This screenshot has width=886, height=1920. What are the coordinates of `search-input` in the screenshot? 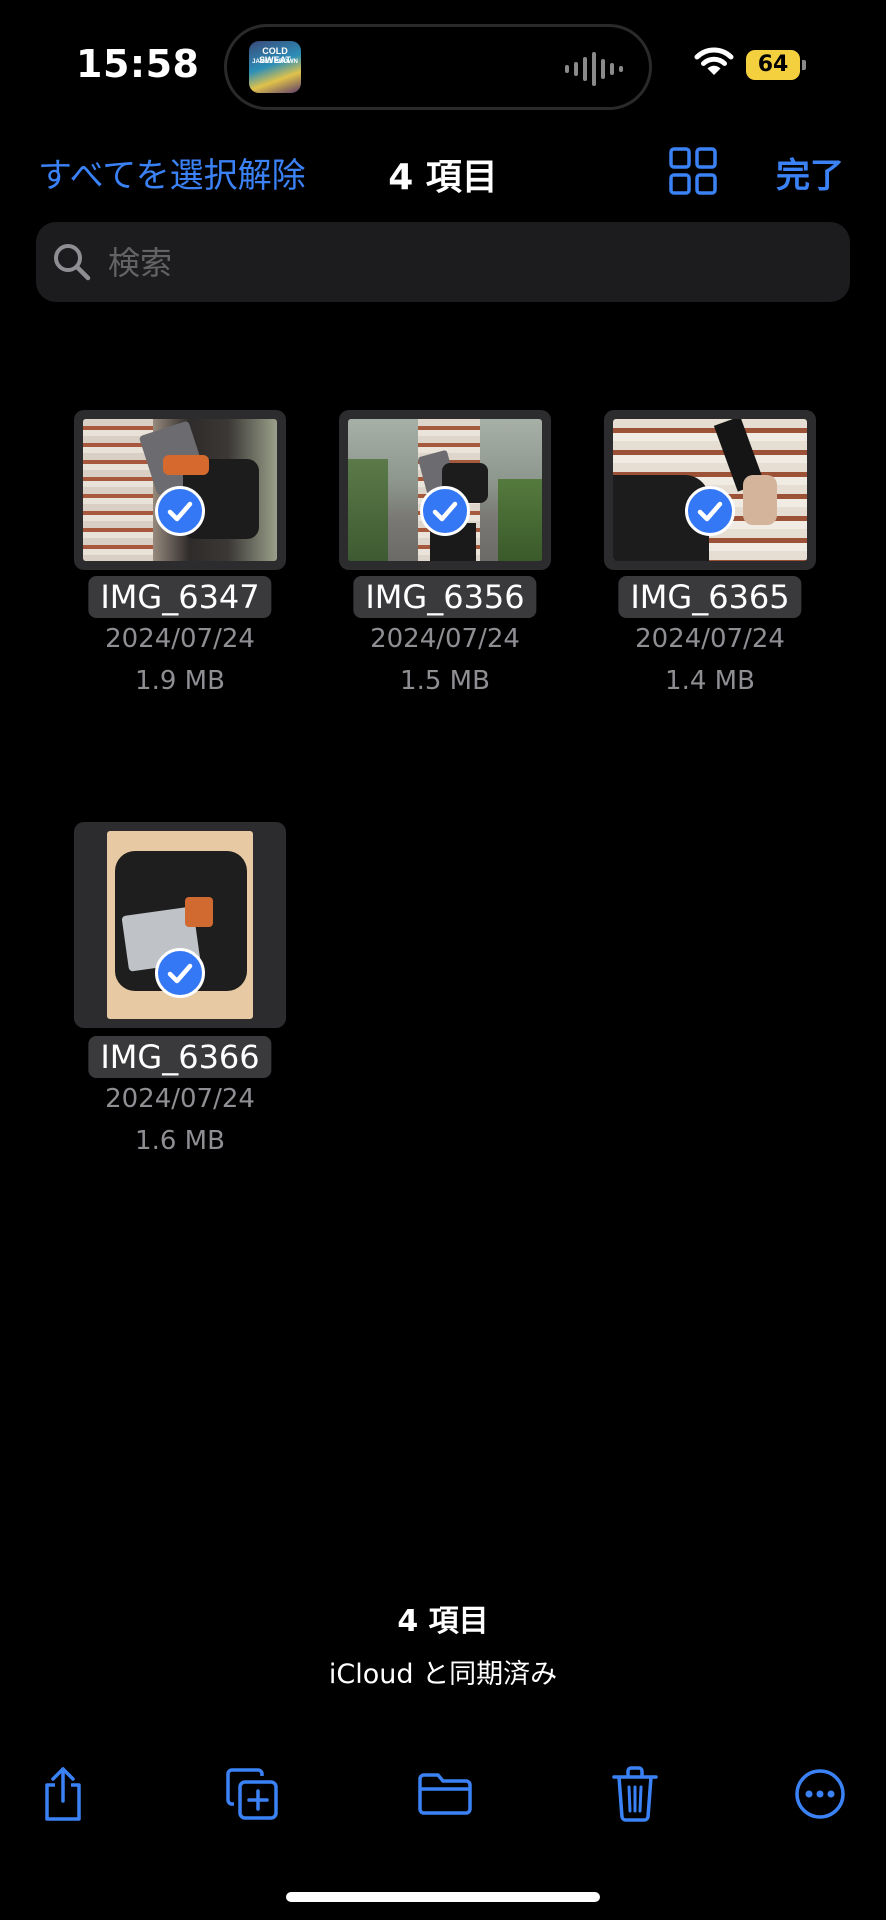 It's located at (458, 263).